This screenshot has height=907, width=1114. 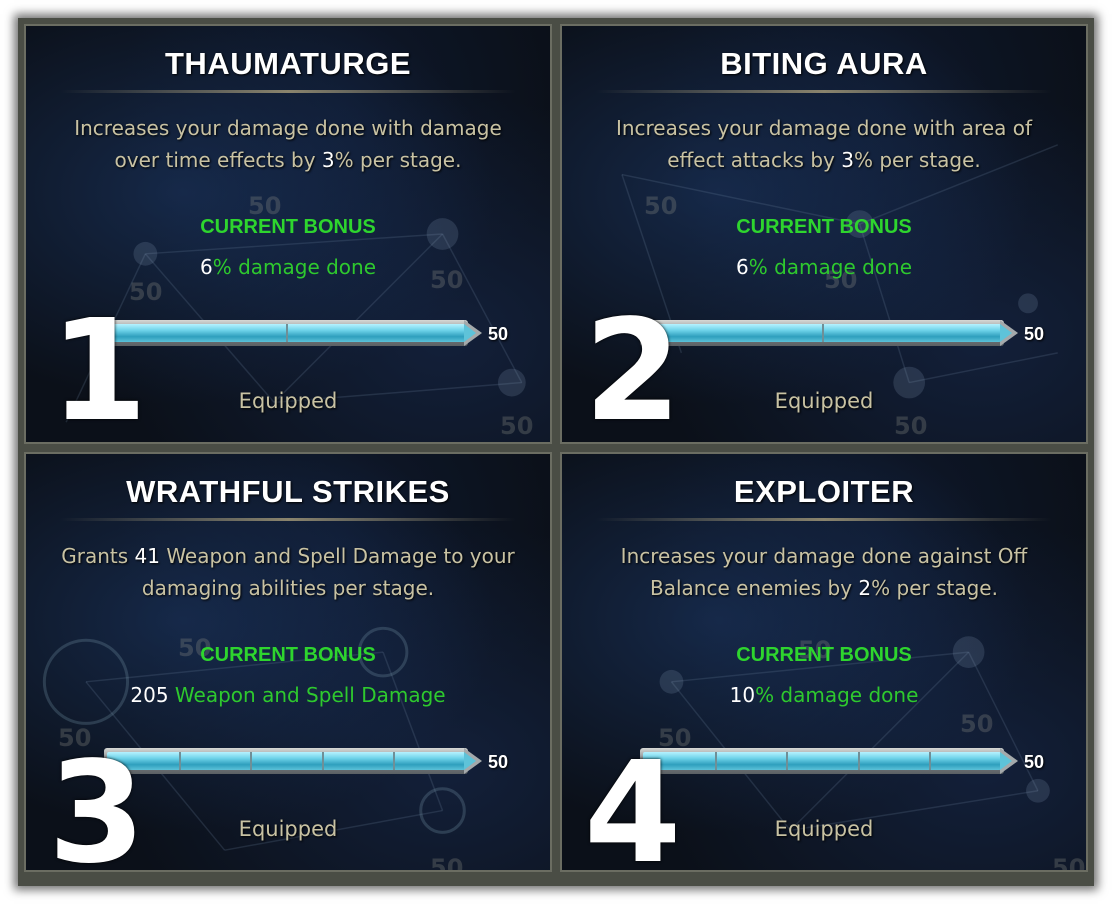 What do you see at coordinates (287, 63) in the screenshot?
I see `passive-title: THAUMATURGE` at bounding box center [287, 63].